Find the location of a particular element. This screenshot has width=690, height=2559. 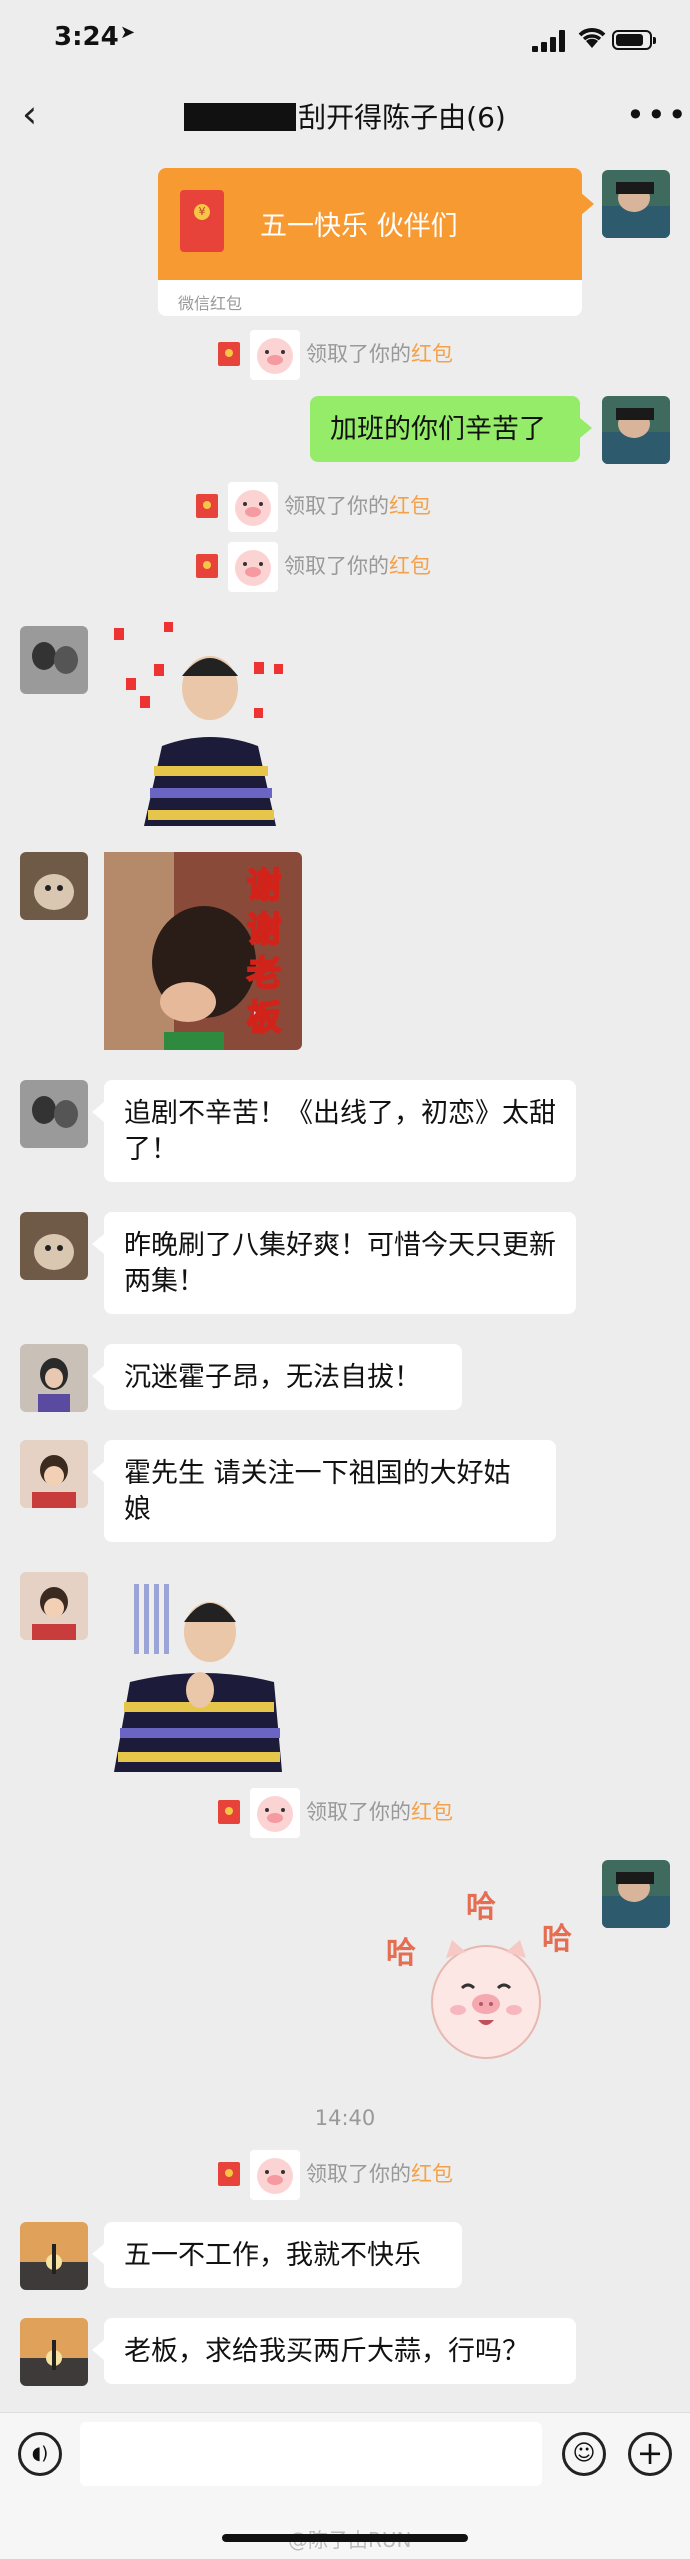

red-packet-footer: 微信红包 is located at coordinates (210, 303).